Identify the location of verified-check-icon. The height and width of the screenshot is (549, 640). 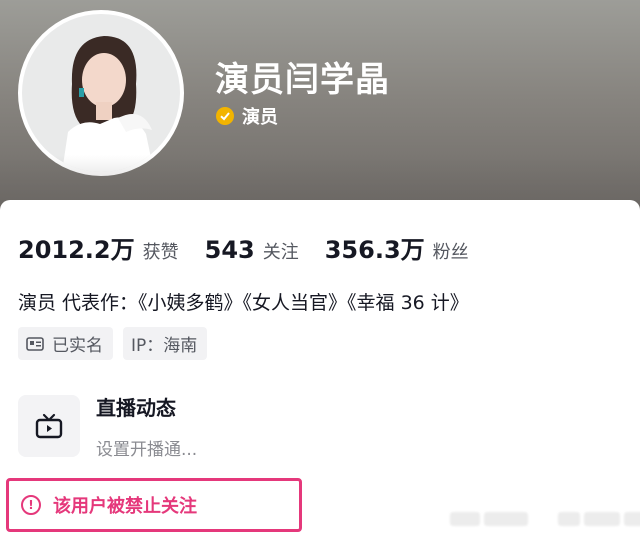
(225, 116).